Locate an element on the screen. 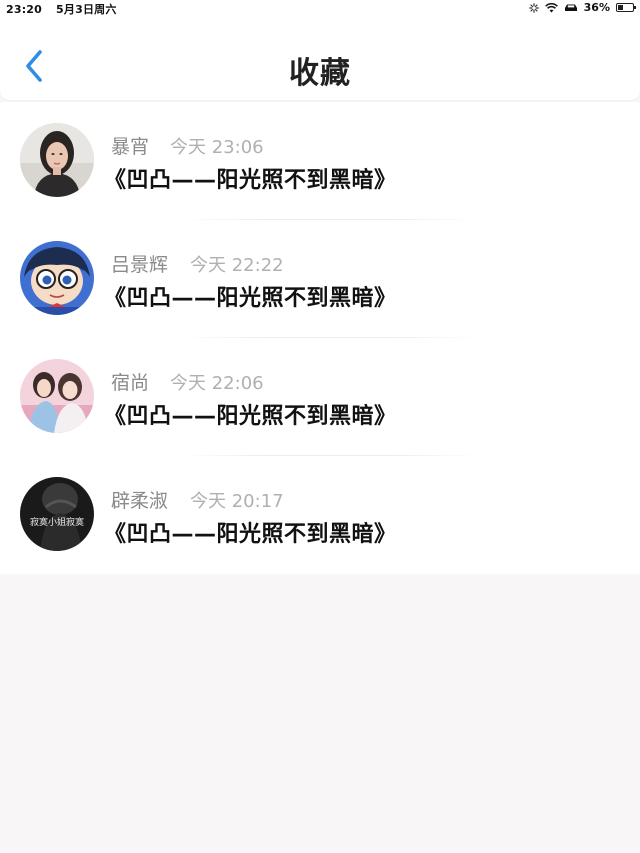 Image resolution: width=640 pixels, height=853 pixels. item-time: 今天 20:17 is located at coordinates (237, 501).